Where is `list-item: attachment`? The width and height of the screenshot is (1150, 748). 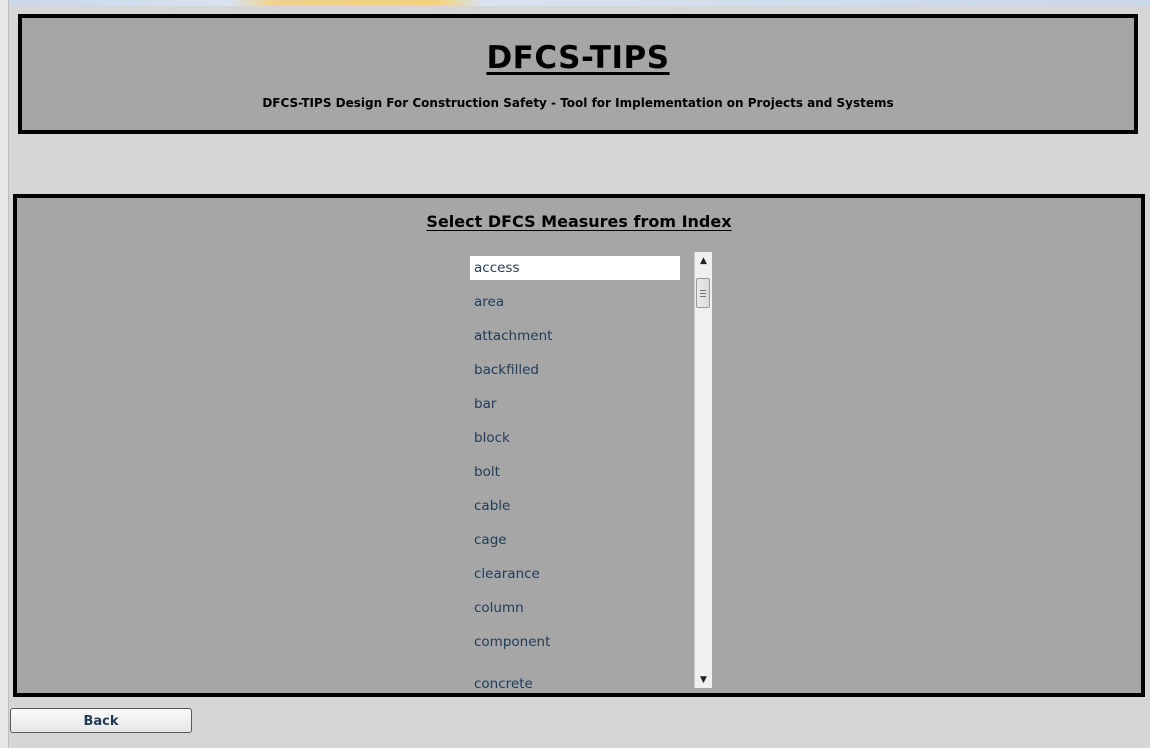 list-item: attachment is located at coordinates (575, 336).